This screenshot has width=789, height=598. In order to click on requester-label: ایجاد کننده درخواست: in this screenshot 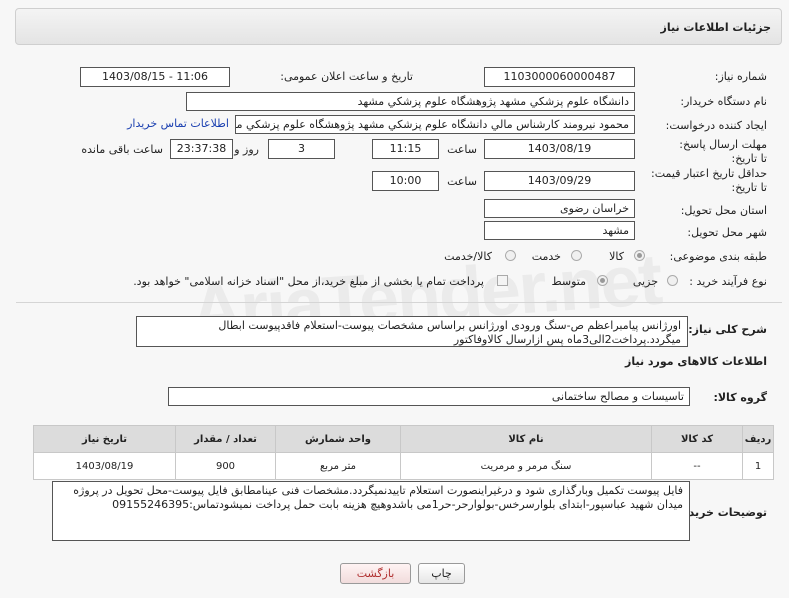, I will do `click(716, 125)`.